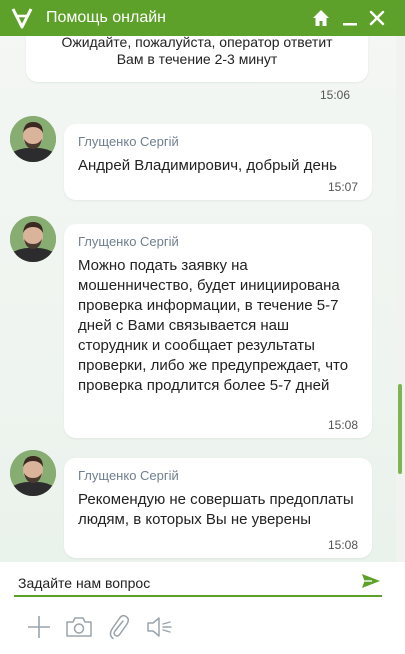  What do you see at coordinates (197, 43) in the screenshot?
I see `system-message-line: Ожидайте, пожалуйста, оператор ответит` at bounding box center [197, 43].